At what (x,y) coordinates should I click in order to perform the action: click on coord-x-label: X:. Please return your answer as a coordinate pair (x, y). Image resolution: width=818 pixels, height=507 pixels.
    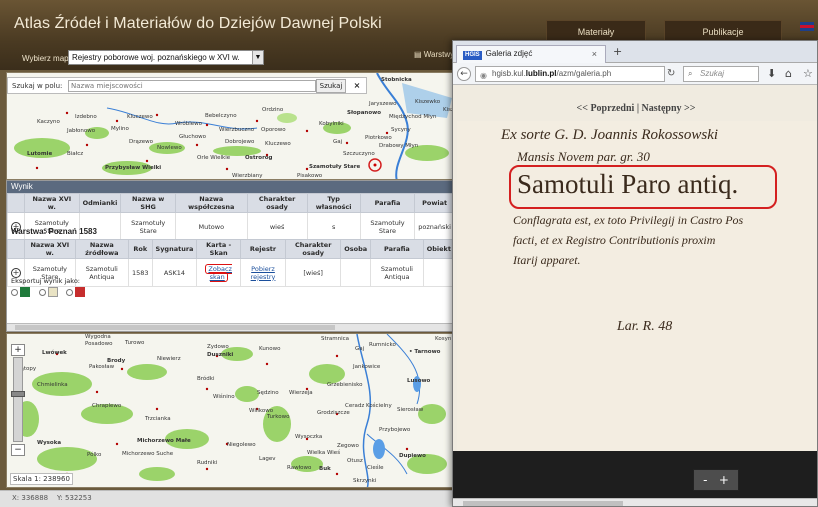
    Looking at the image, I should click on (16, 498).